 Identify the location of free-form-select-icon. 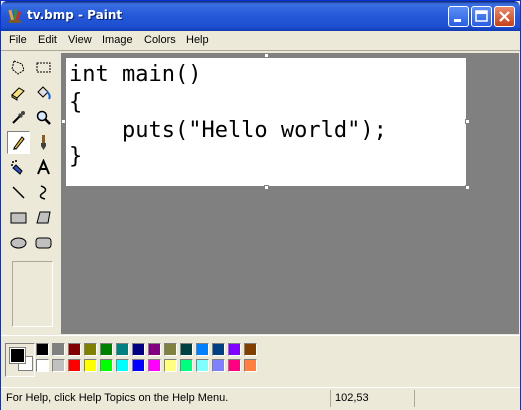
(18, 67).